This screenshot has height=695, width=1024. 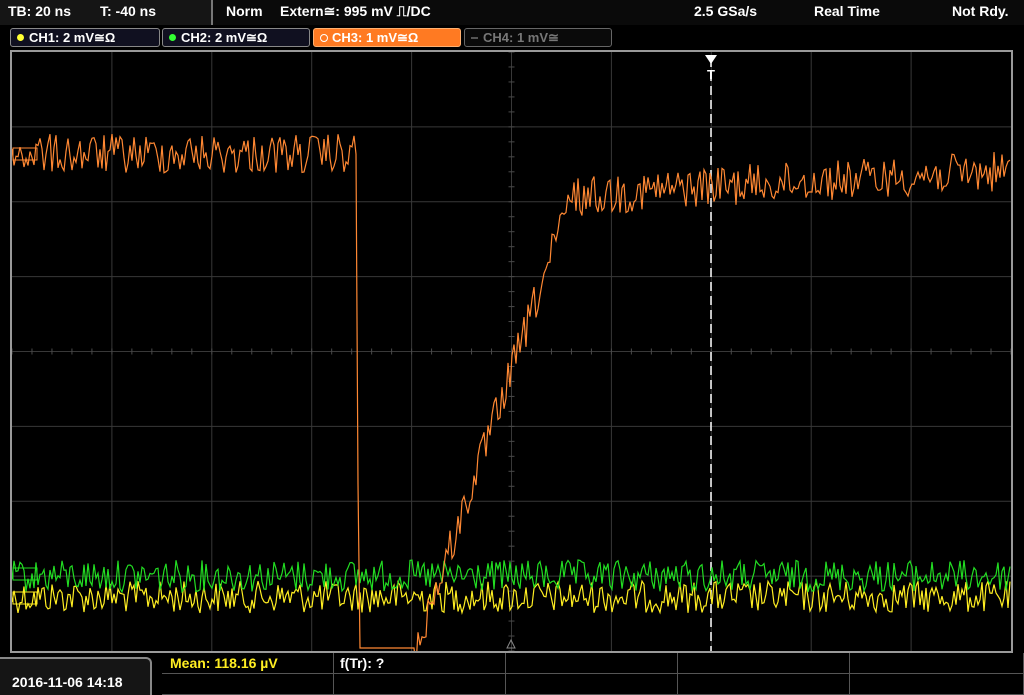 I want to click on measurement-panel, so click(x=593, y=674).